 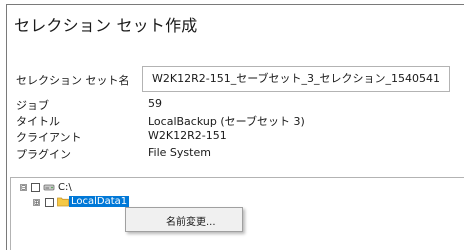 I want to click on client-value: W2K12R2-151, so click(x=187, y=135).